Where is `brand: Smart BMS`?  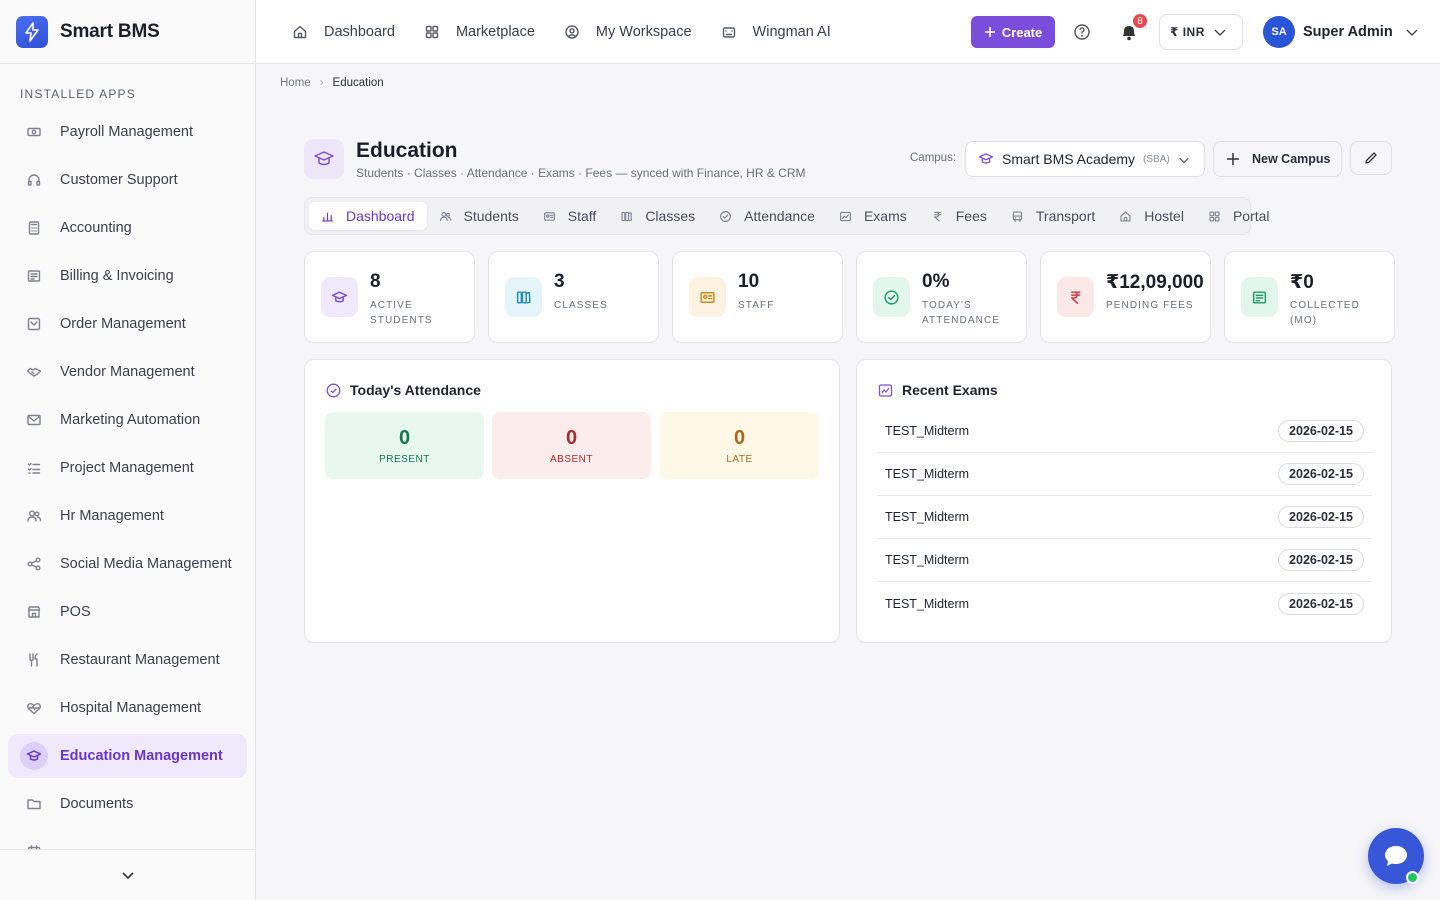 brand: Smart BMS is located at coordinates (127, 32).